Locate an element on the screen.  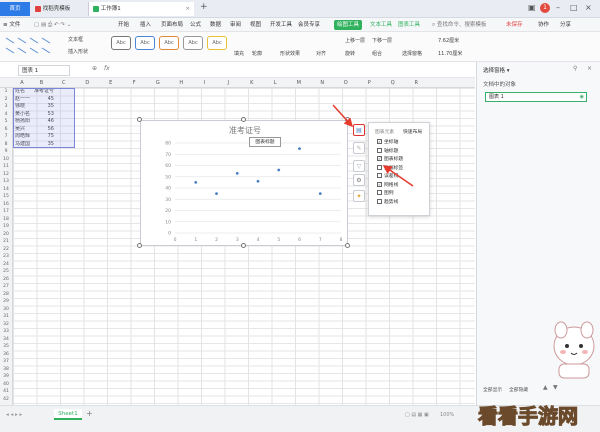
move-down-icon: ▼ is located at coordinates (555, 387).